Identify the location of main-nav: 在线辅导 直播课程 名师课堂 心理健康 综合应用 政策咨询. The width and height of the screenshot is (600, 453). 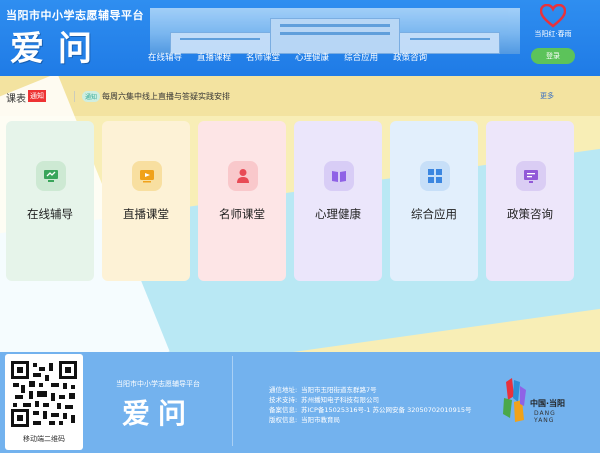
(295, 57).